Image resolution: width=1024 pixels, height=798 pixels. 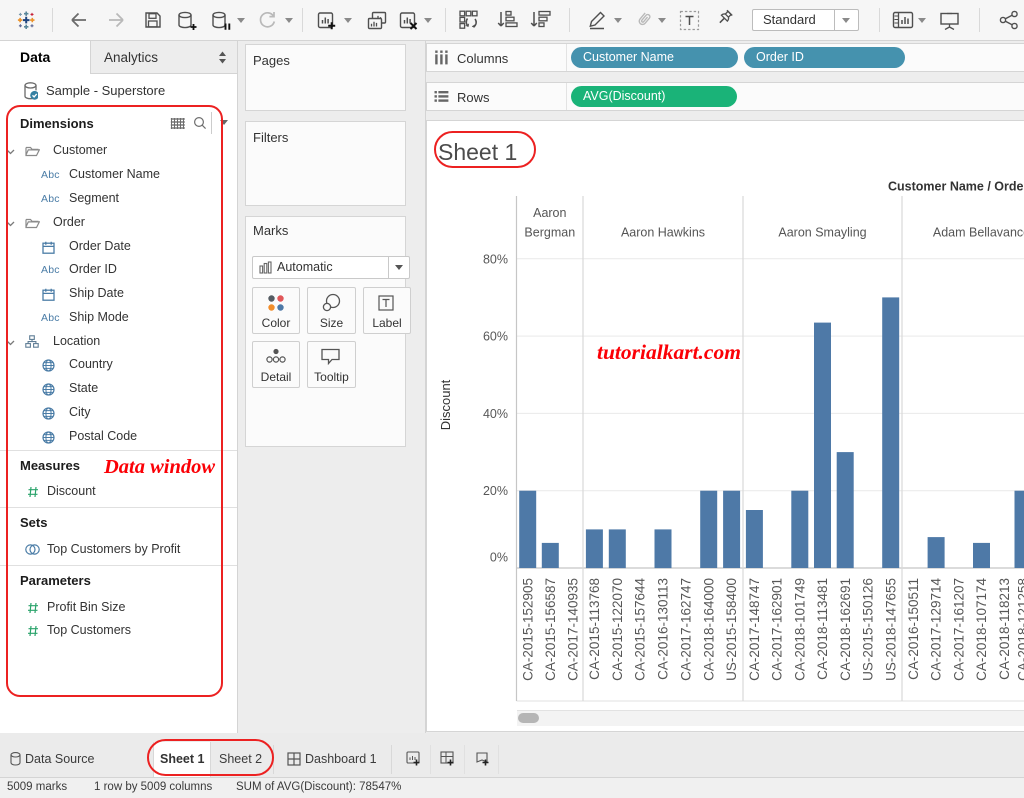 I want to click on svg-text: Aaron Smayling, so click(x=822, y=233).